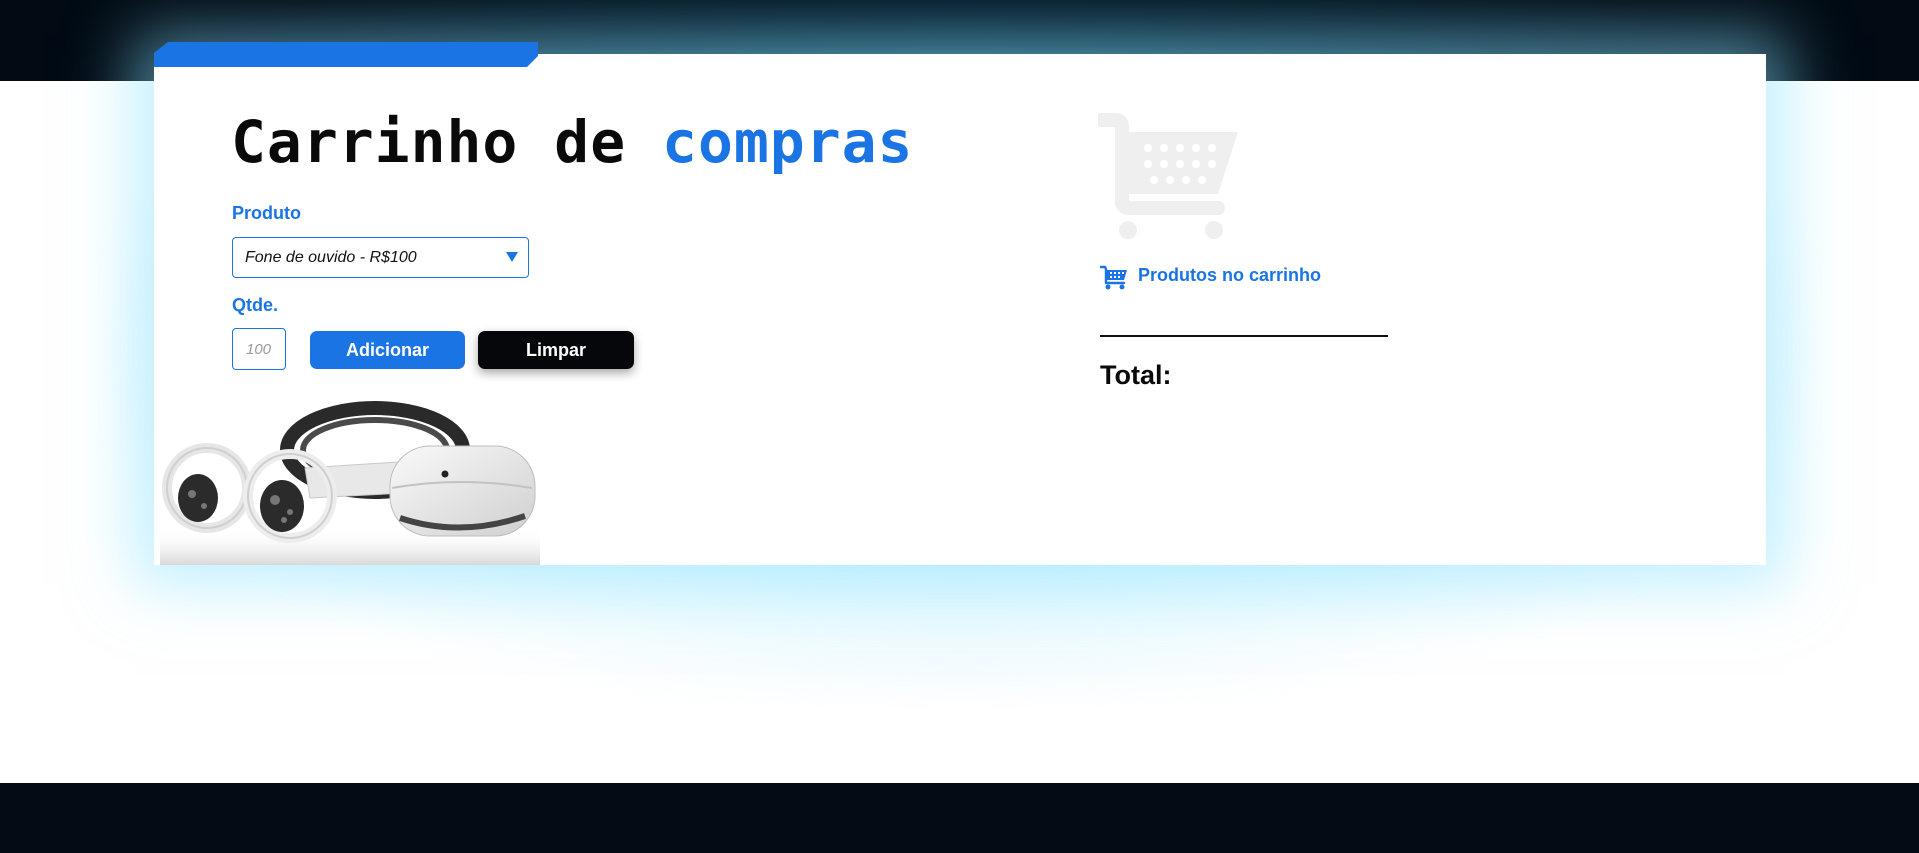  What do you see at coordinates (387, 350) in the screenshot?
I see `add-button: Adicionar` at bounding box center [387, 350].